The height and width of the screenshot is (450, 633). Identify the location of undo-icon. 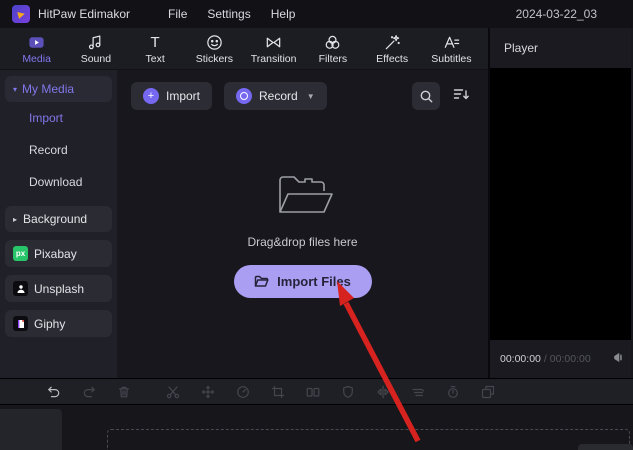
(53, 391).